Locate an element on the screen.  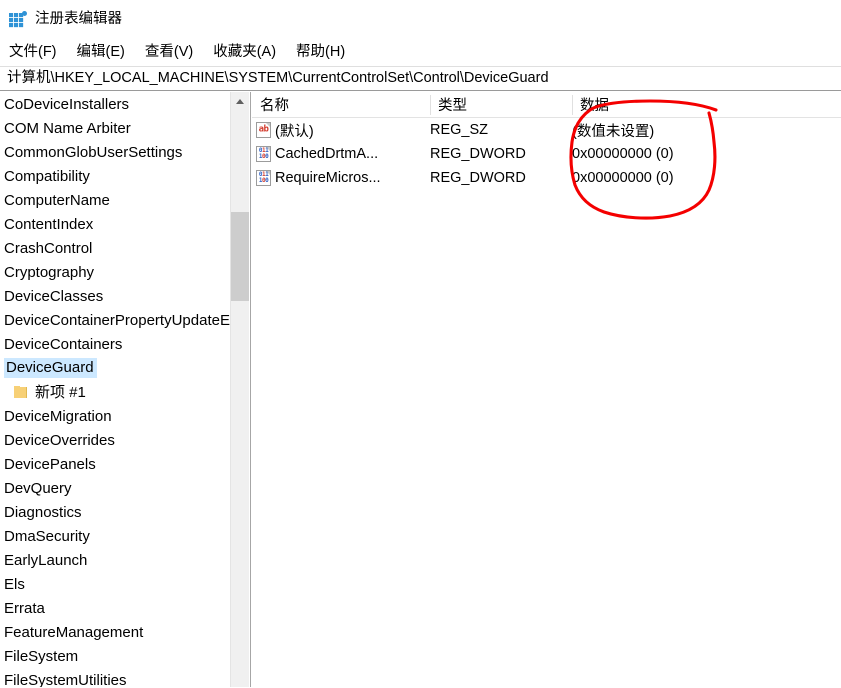
tree-item-label: CoDeviceInstallers is located at coordinates (67, 104).